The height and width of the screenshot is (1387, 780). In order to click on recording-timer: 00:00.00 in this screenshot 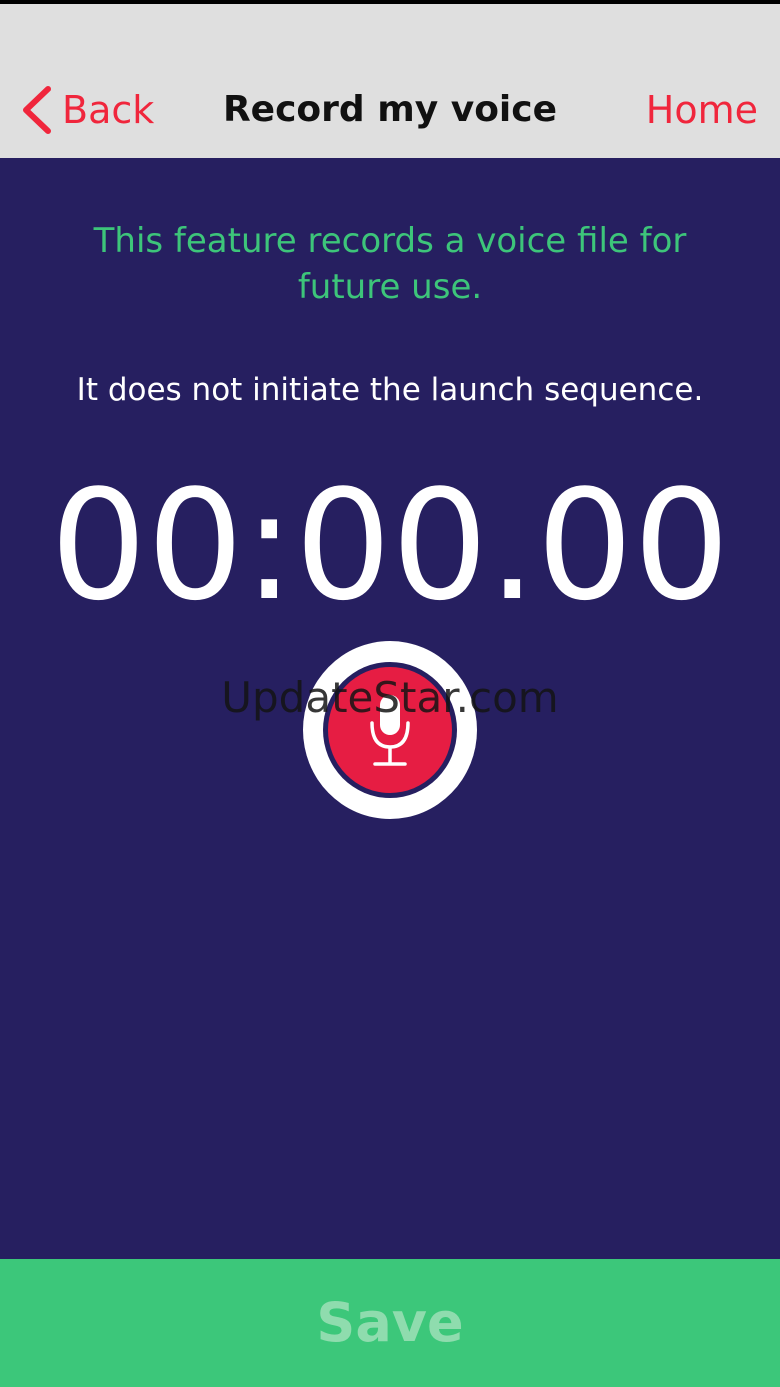, I will do `click(390, 545)`.